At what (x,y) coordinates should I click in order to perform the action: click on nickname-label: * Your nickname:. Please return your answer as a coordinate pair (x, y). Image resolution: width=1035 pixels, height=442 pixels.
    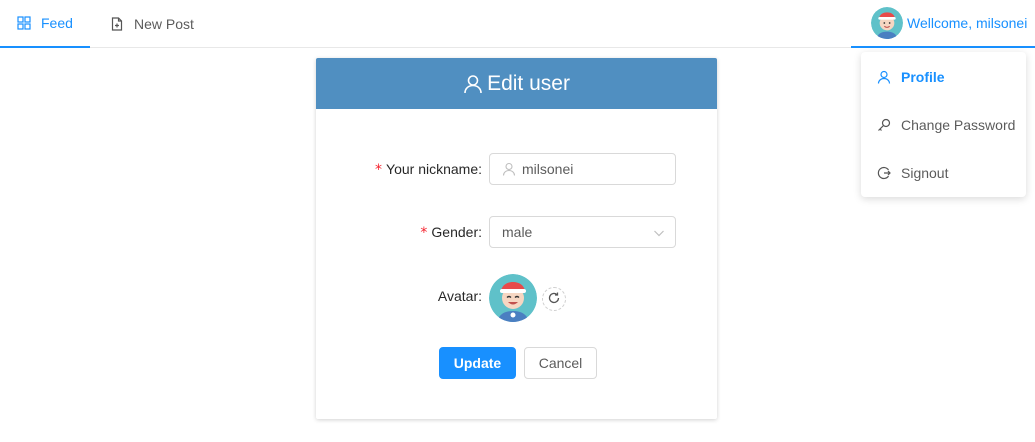
    Looking at the image, I should click on (428, 169).